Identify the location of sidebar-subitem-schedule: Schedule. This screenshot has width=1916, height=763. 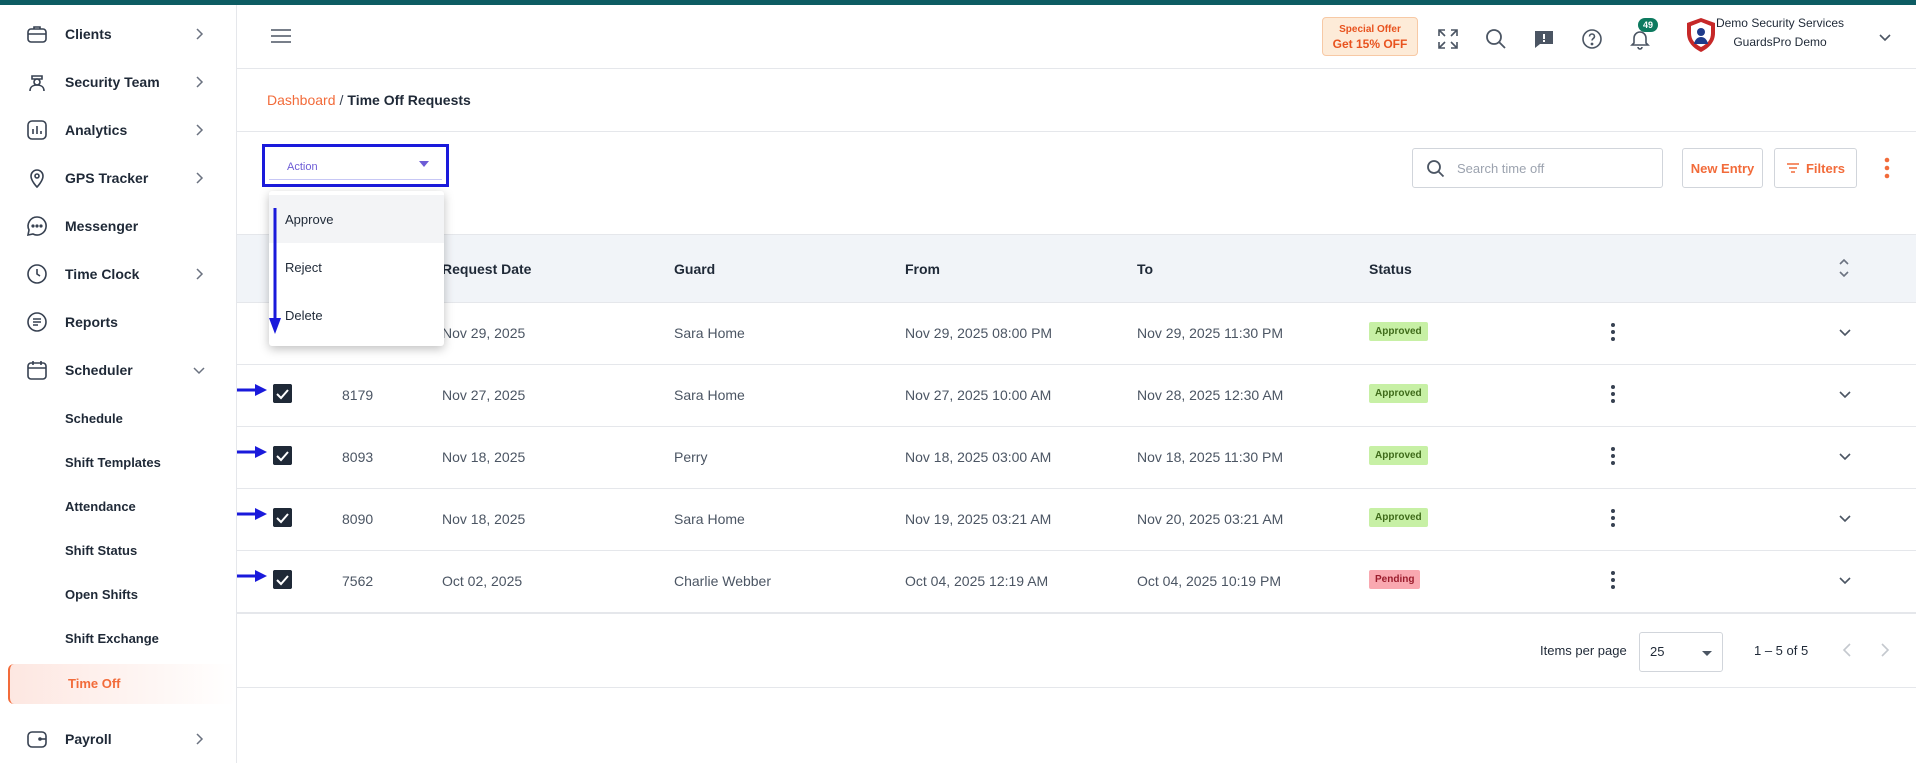
(94, 418).